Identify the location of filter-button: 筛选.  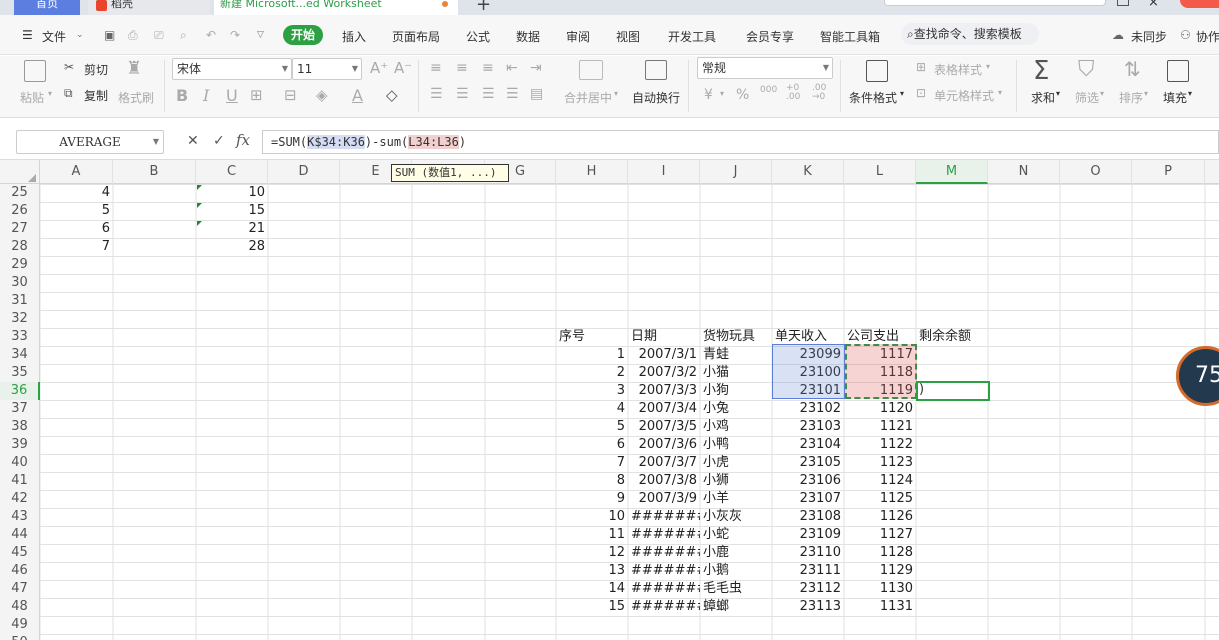
(1087, 97).